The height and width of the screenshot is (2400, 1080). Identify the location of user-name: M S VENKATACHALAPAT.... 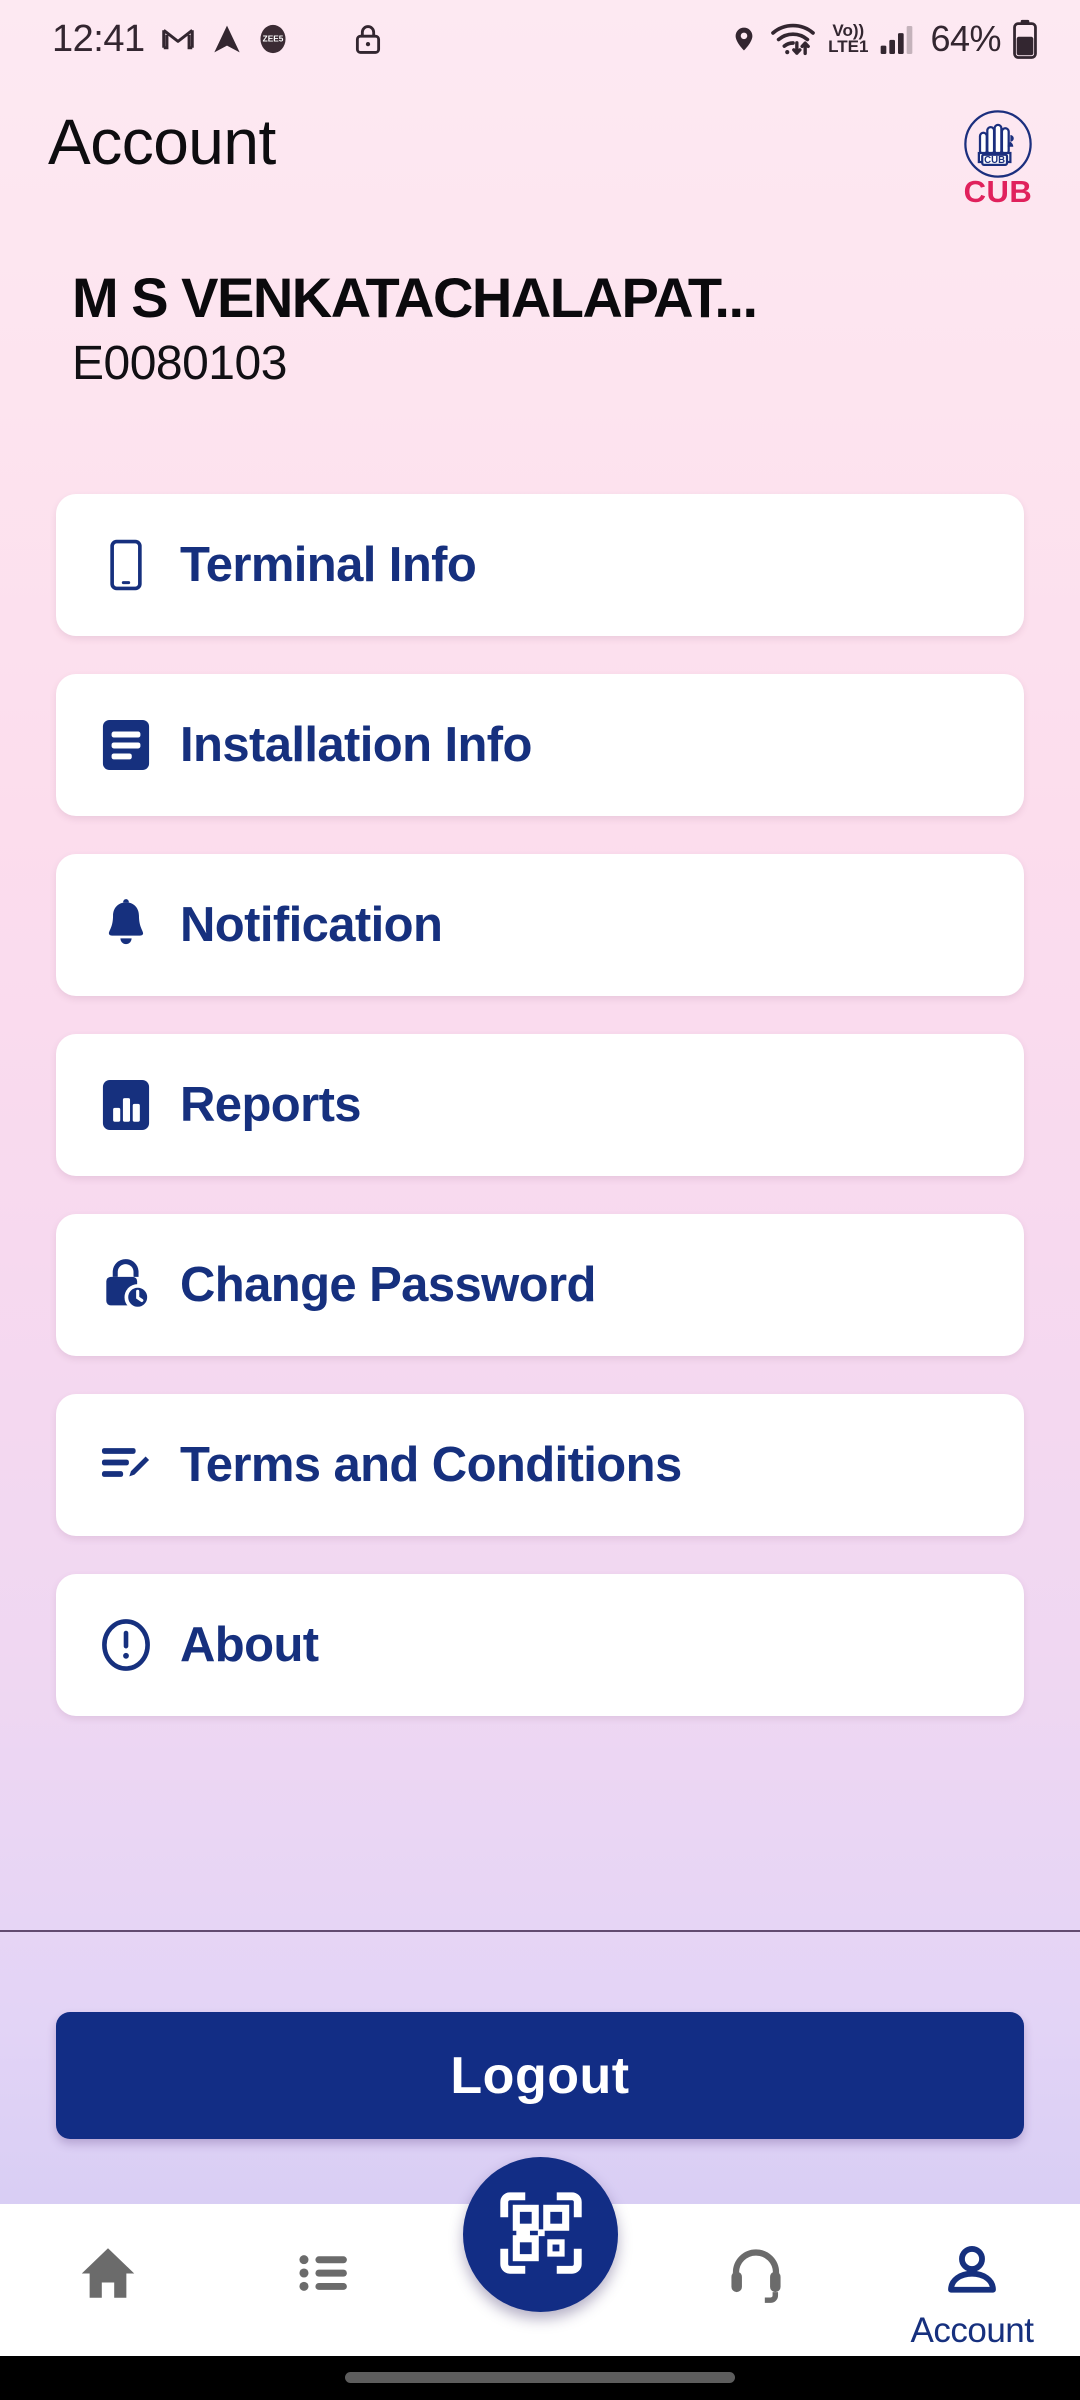
(415, 297).